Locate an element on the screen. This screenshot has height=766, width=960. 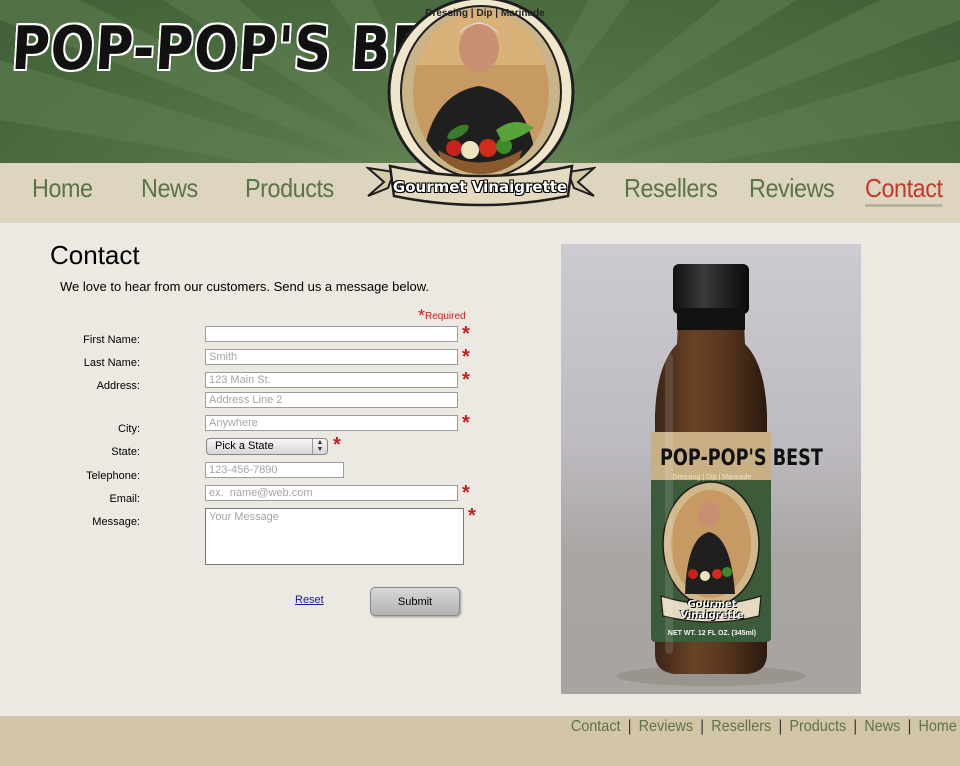
nav-item-home: Home is located at coordinates (62, 188).